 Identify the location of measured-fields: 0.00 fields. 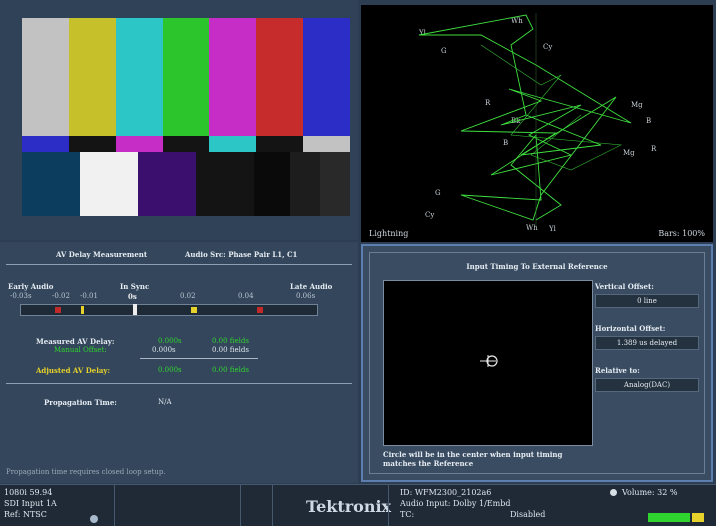
(230, 341).